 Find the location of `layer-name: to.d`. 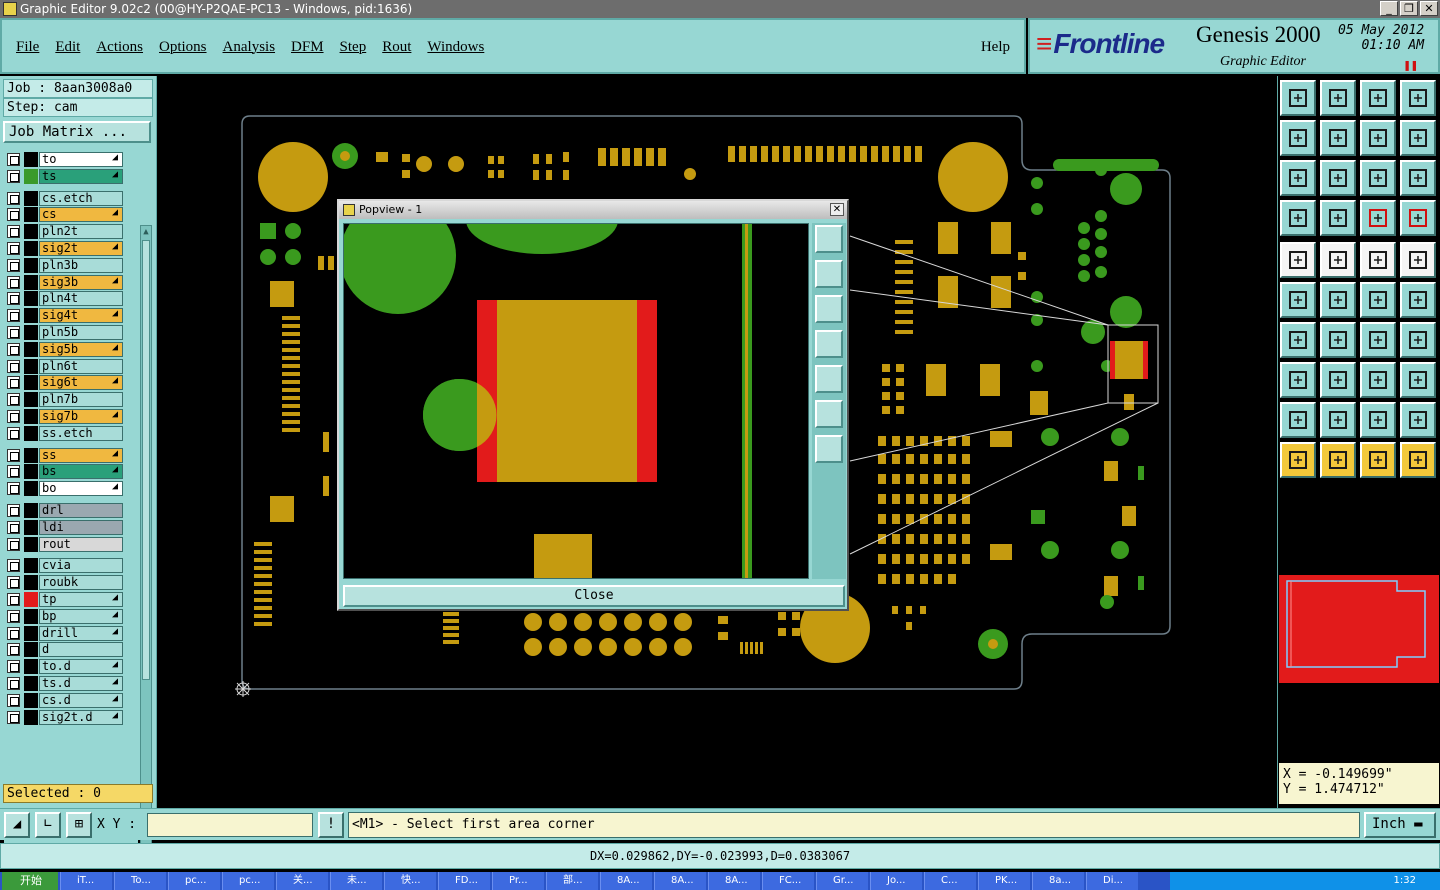

layer-name: to.d is located at coordinates (81, 667).